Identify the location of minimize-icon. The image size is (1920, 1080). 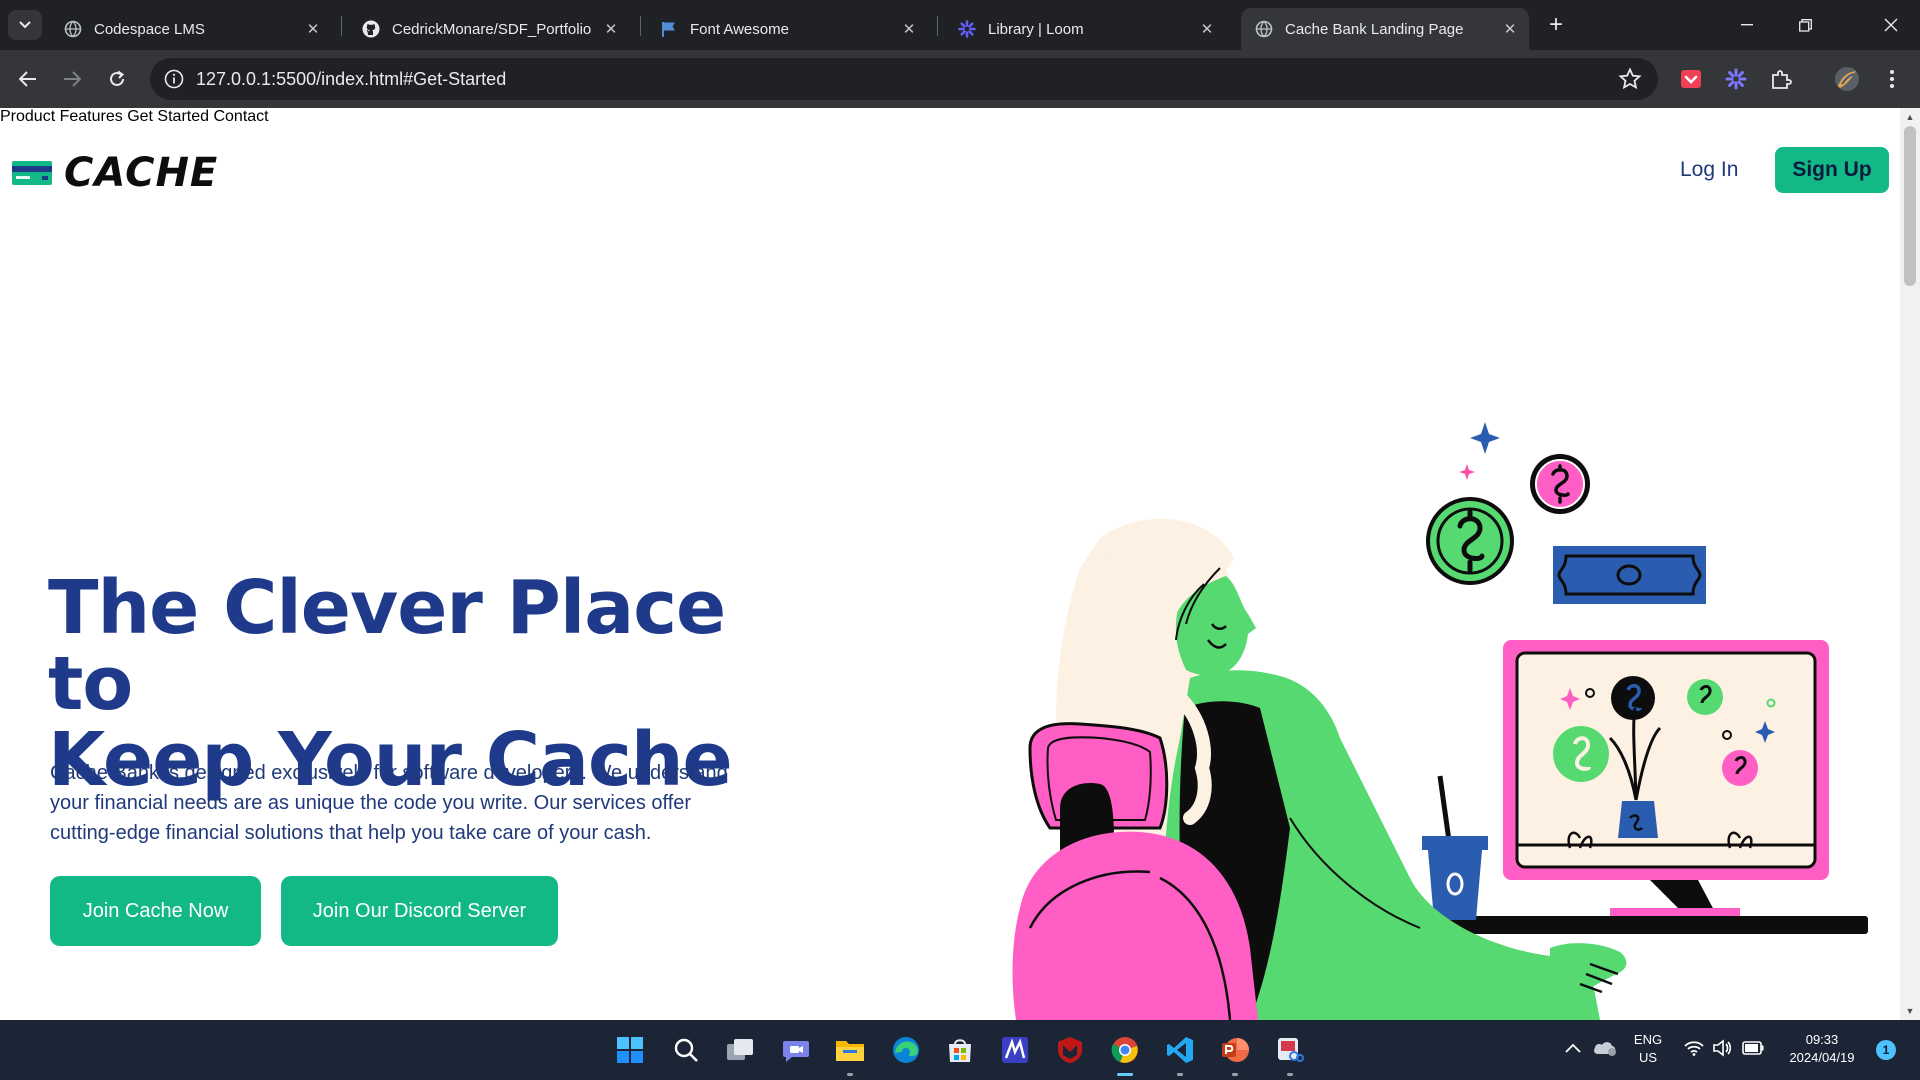
(1747, 25).